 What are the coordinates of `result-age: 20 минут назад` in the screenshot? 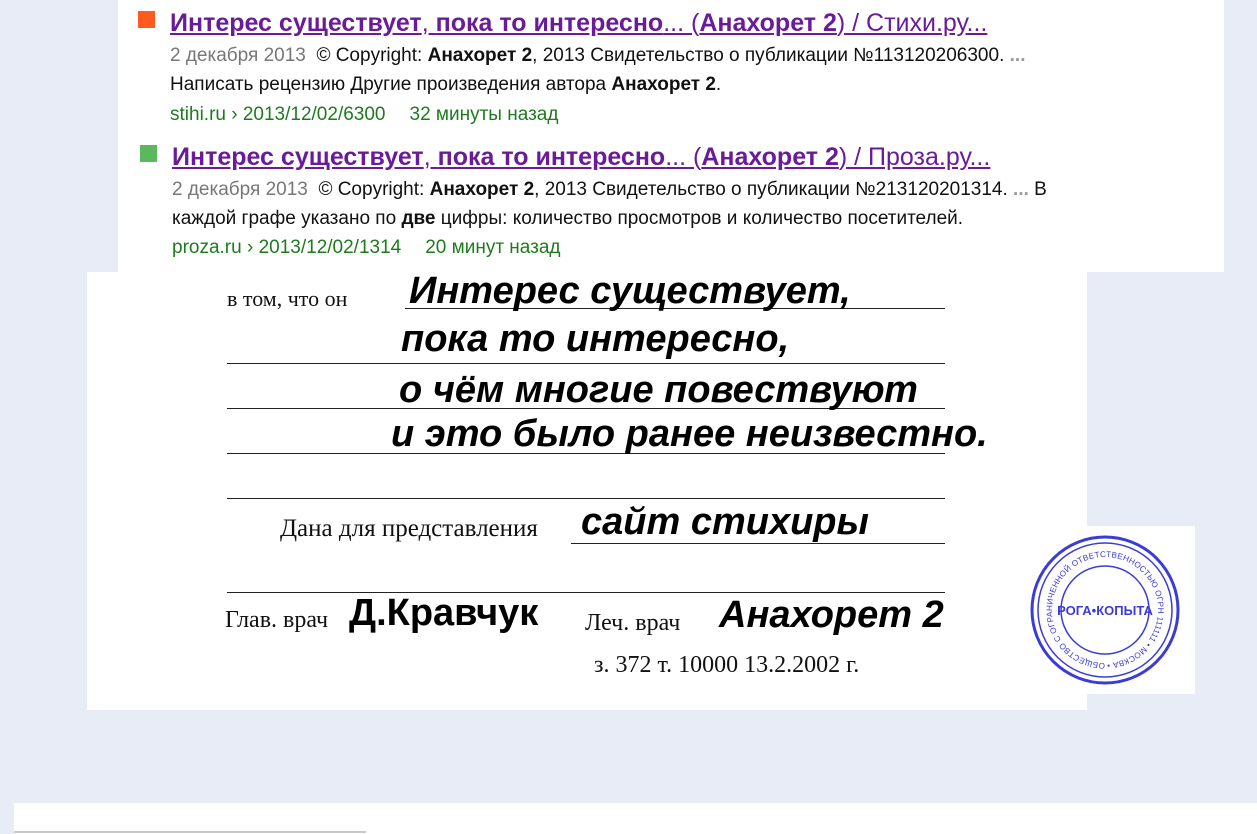 It's located at (493, 247).